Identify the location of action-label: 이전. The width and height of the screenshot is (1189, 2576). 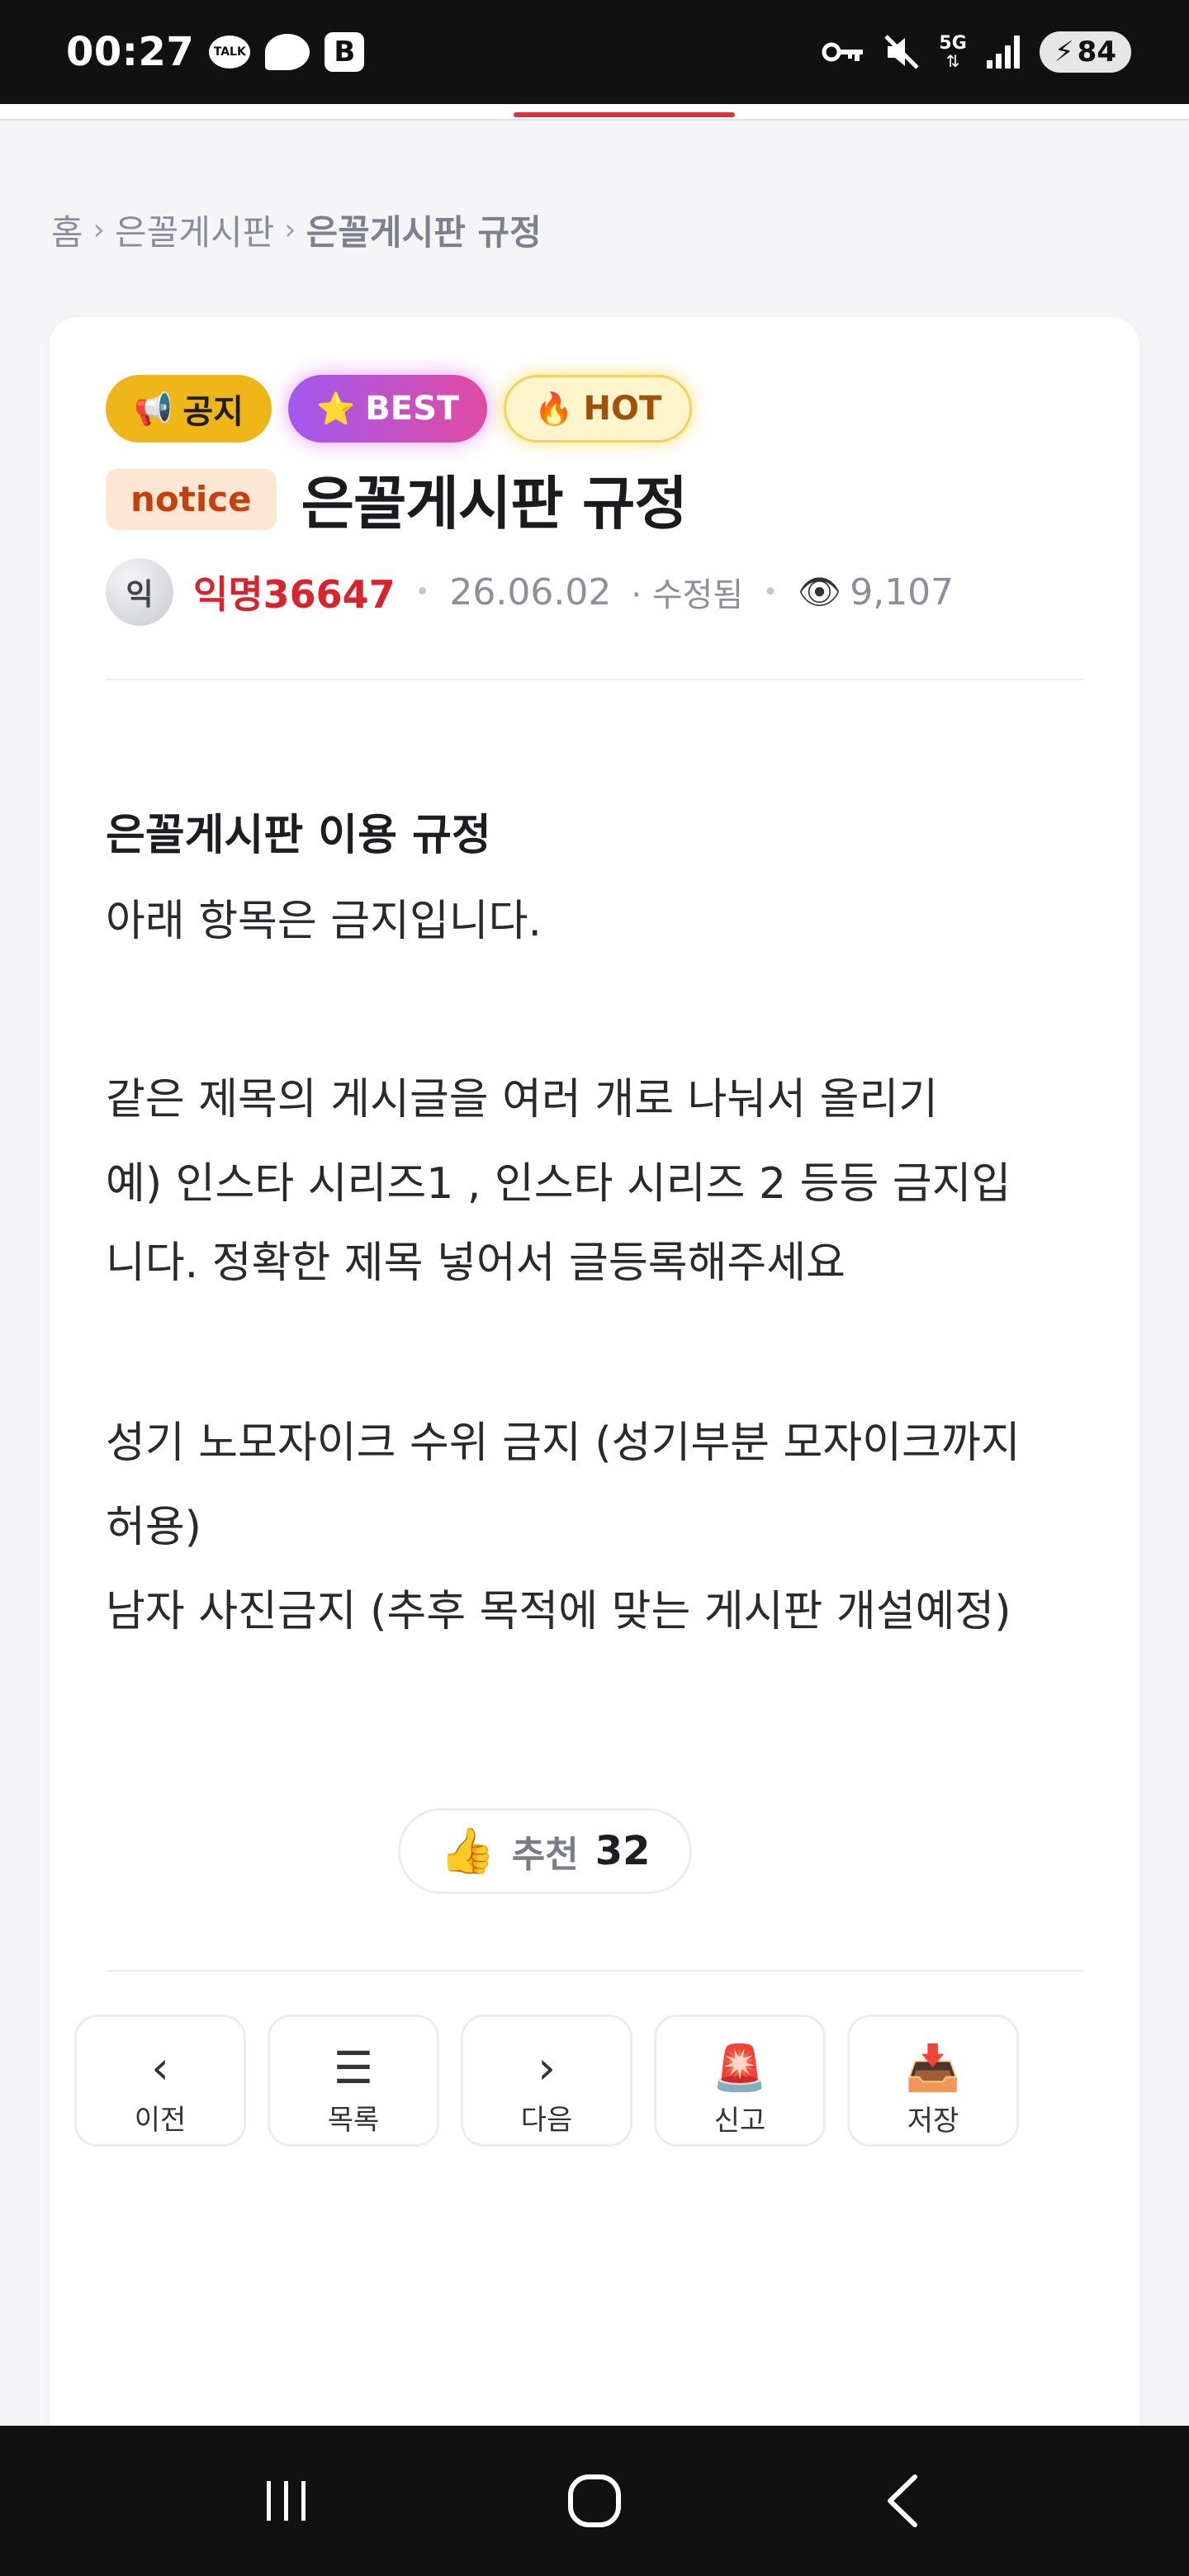
(160, 2120).